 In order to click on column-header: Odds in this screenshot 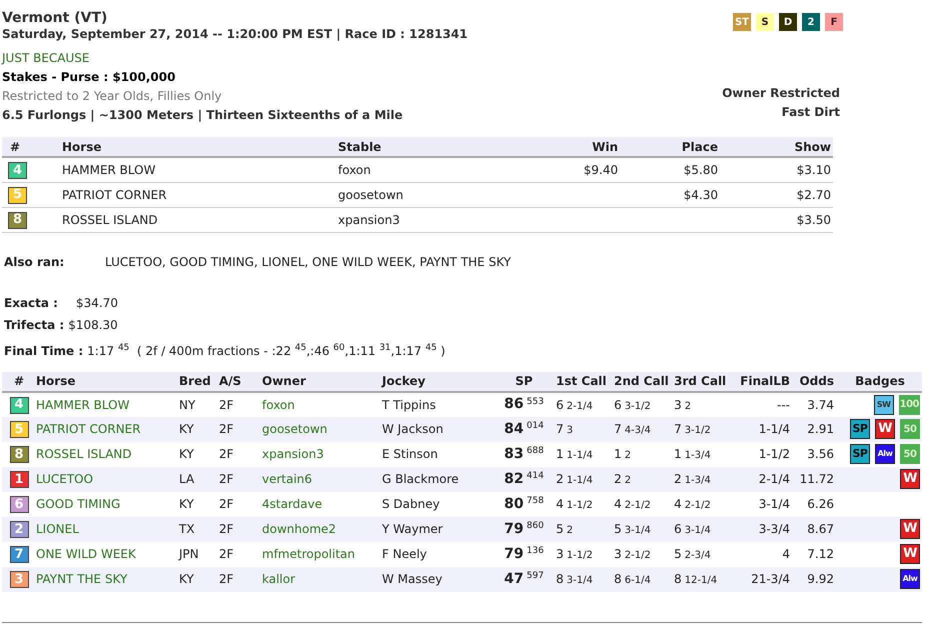, I will do `click(814, 382)`.